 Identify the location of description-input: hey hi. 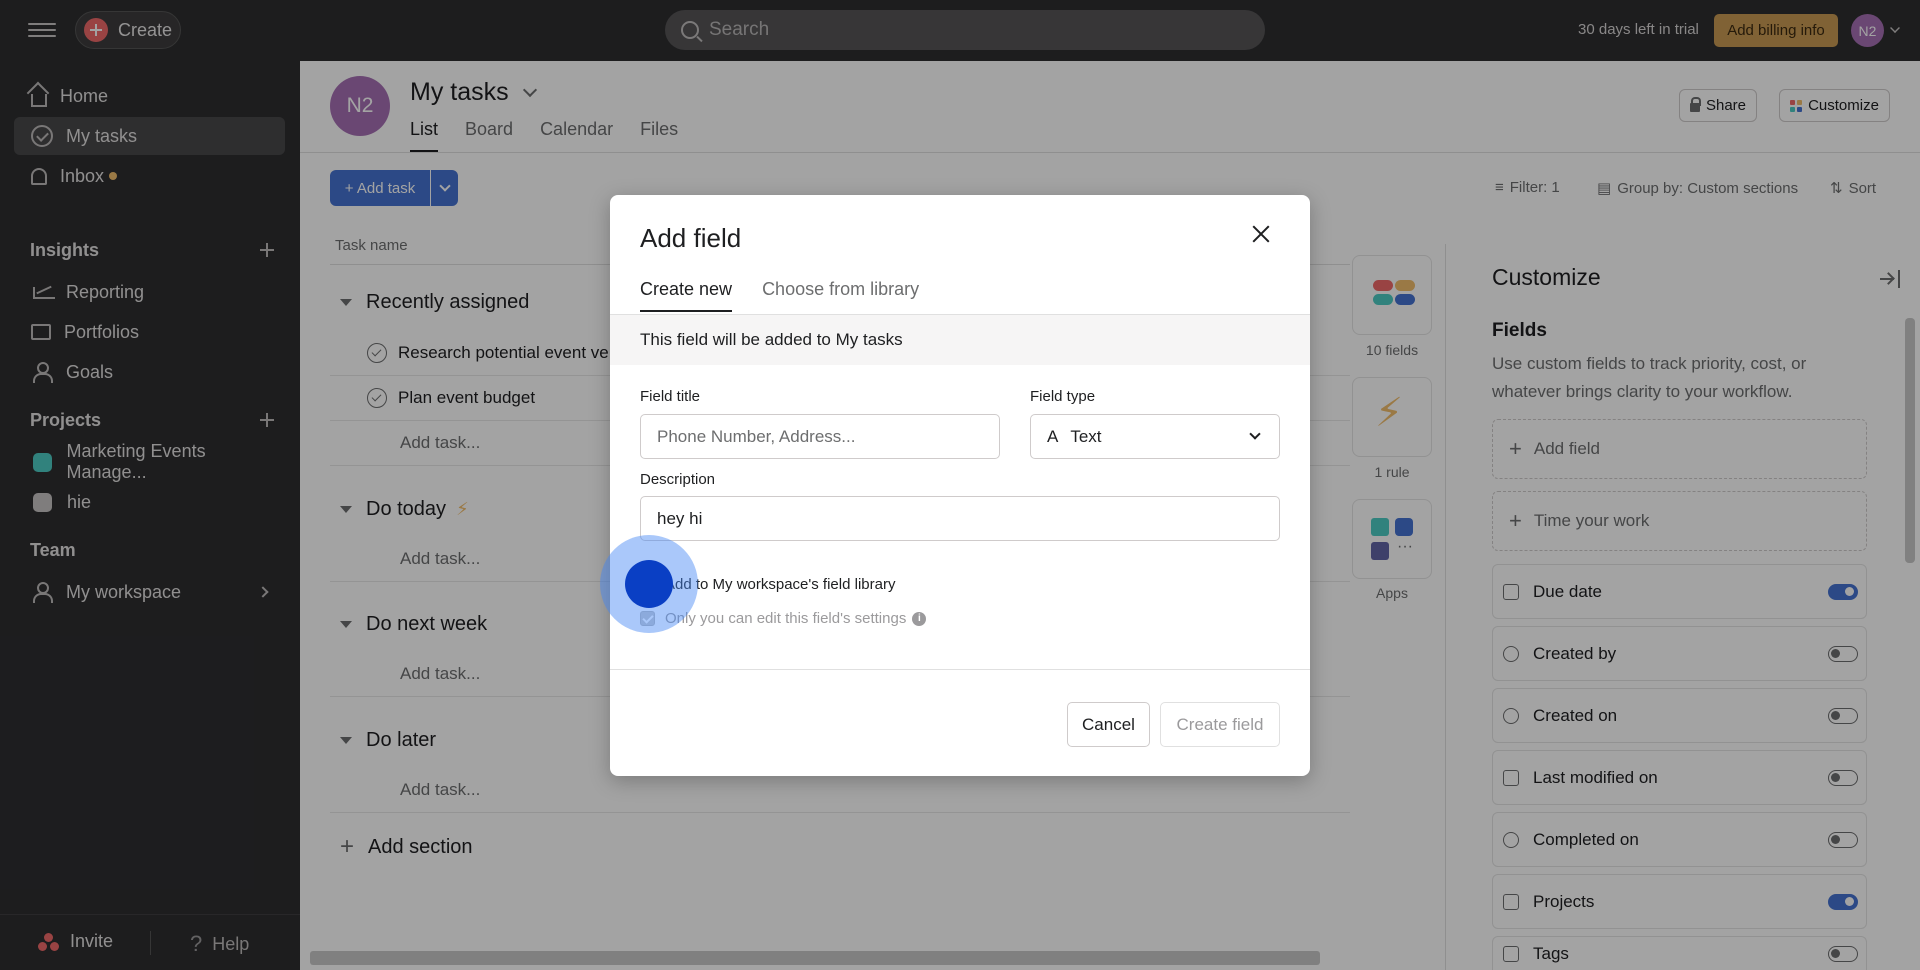
(960, 518).